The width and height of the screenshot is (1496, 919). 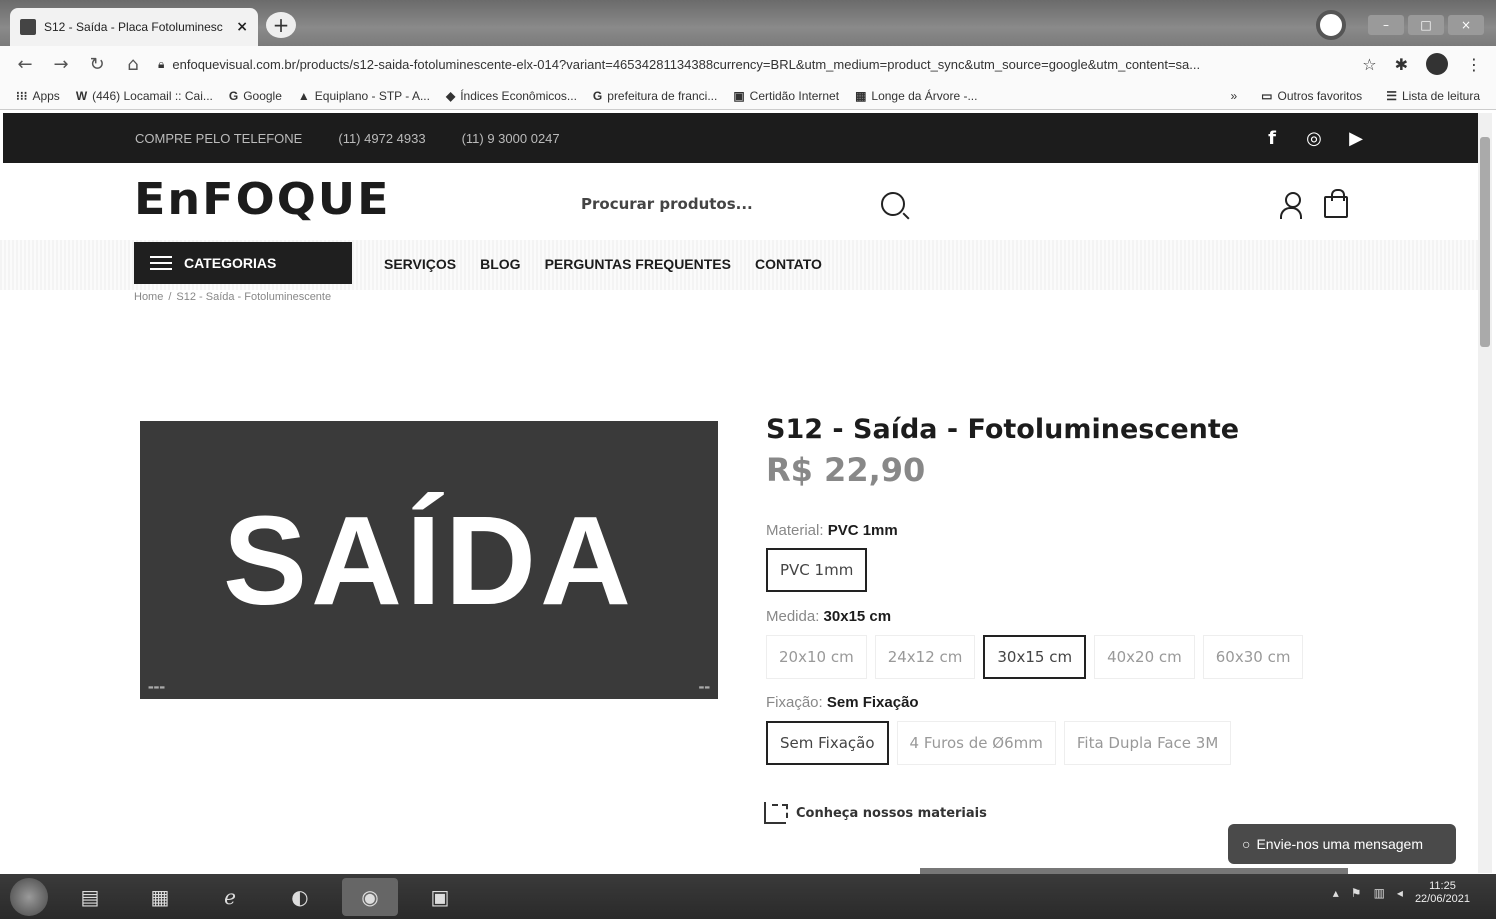 I want to click on clock-date: 22/06/2021, so click(x=1442, y=899).